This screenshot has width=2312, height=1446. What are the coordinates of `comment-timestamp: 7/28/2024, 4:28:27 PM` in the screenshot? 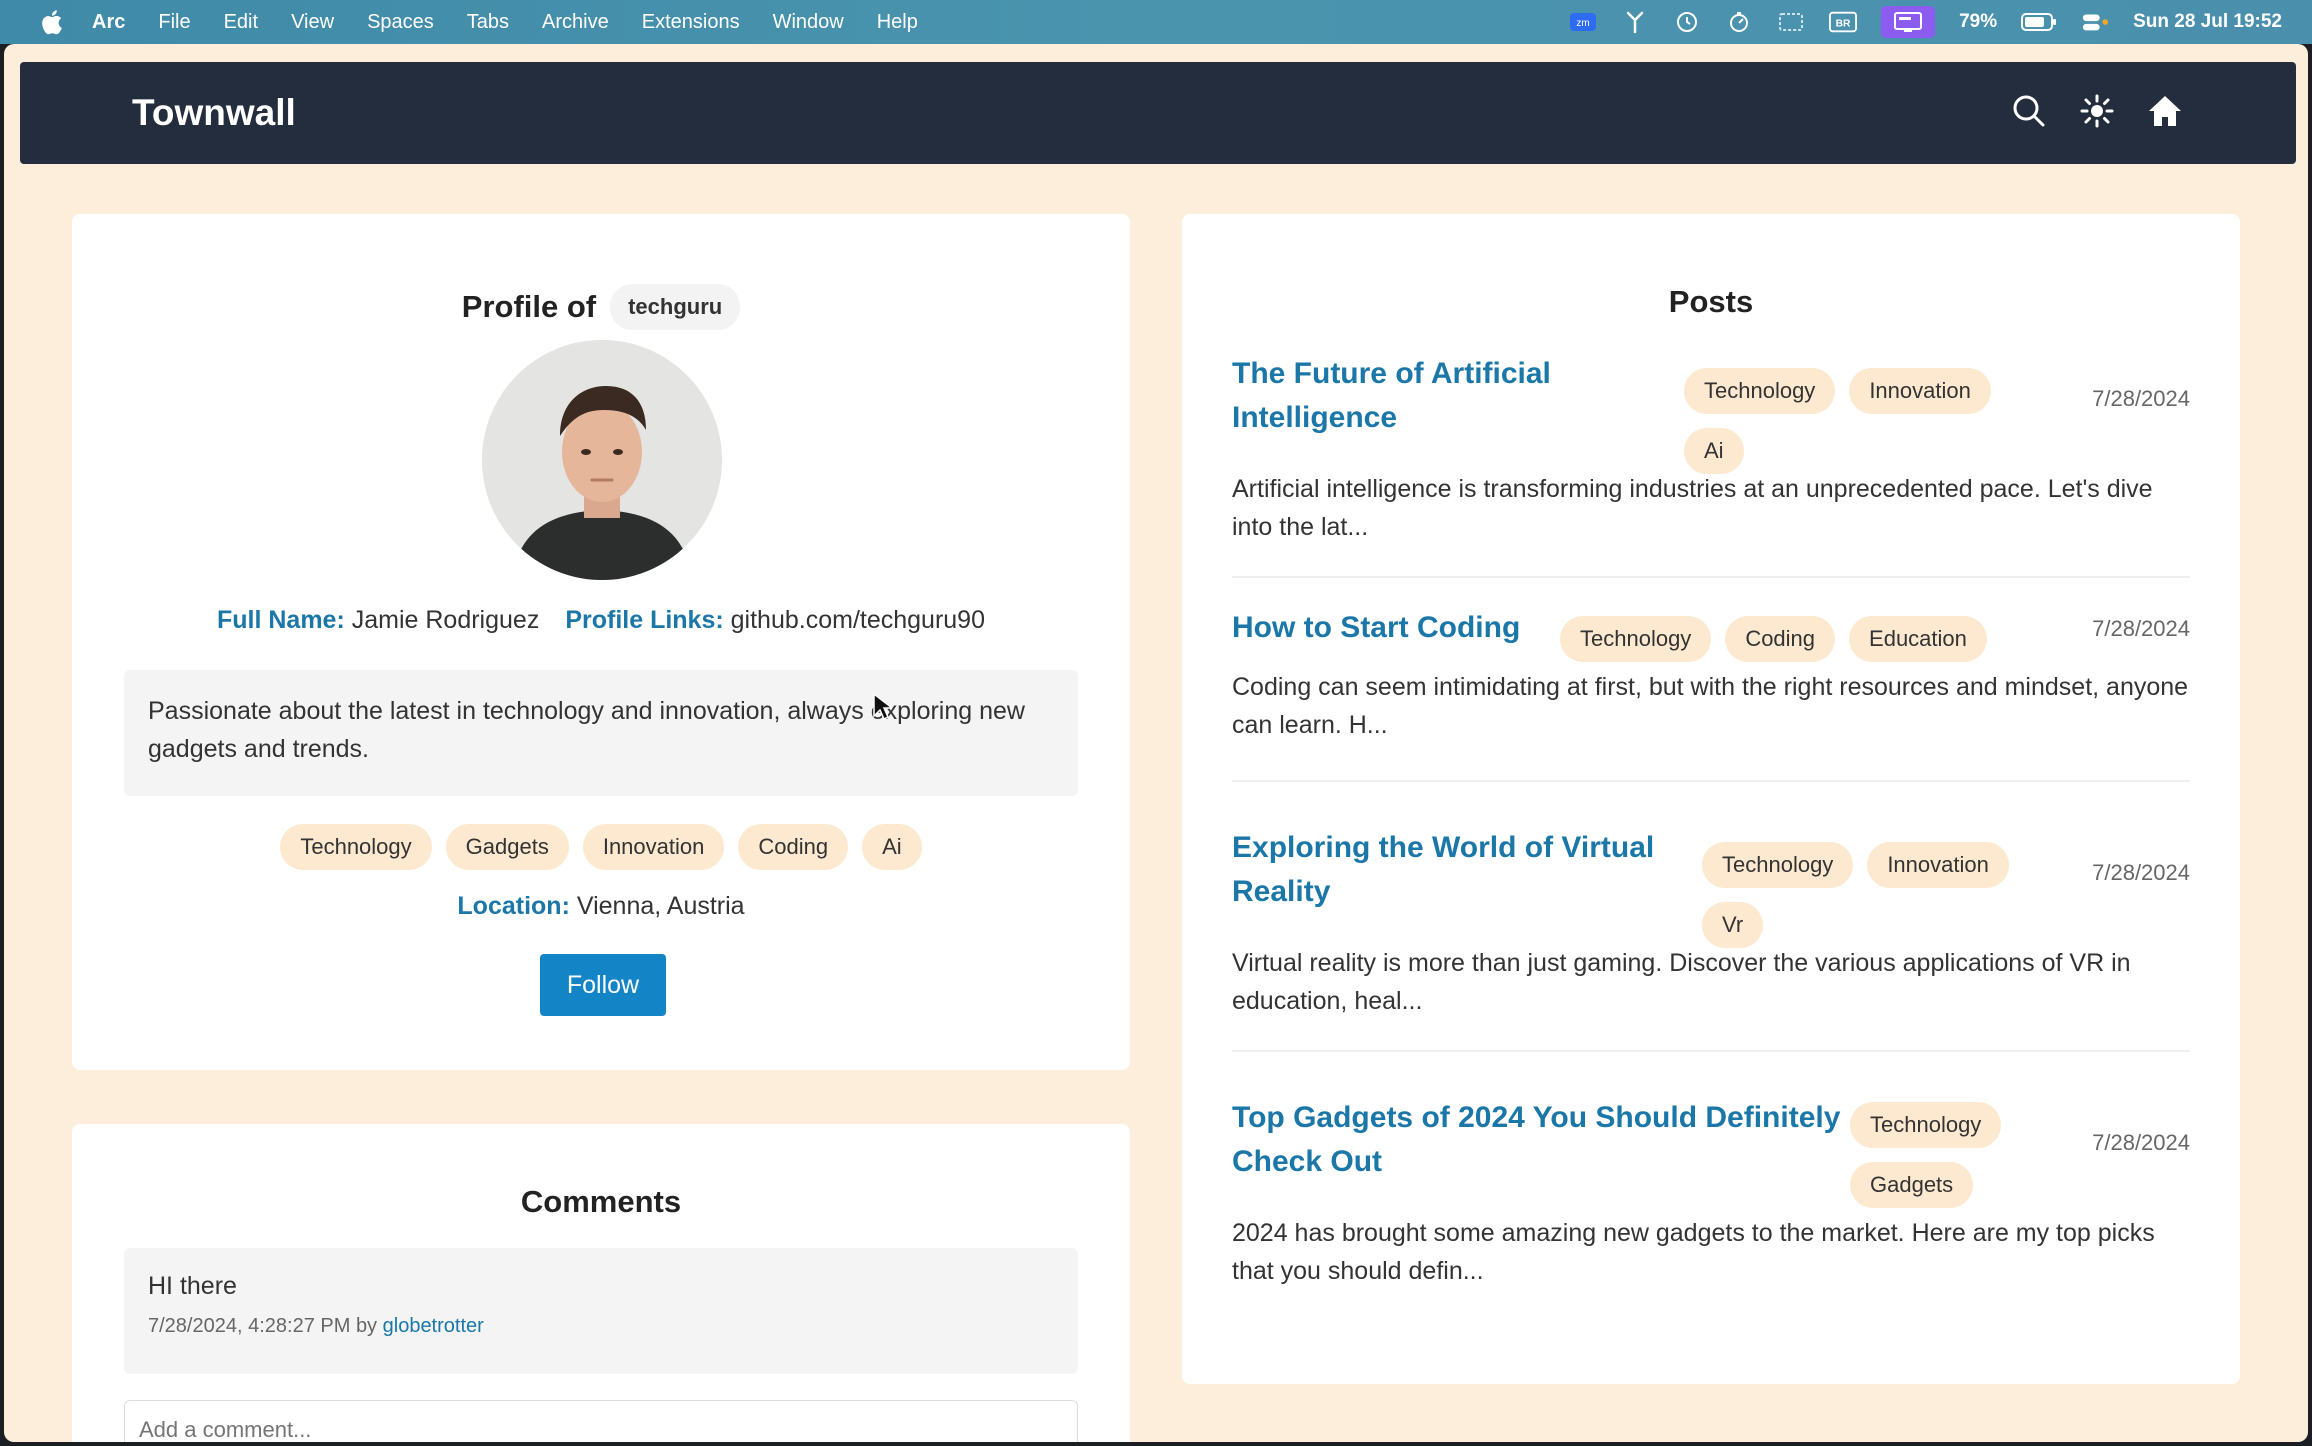 It's located at (249, 1326).